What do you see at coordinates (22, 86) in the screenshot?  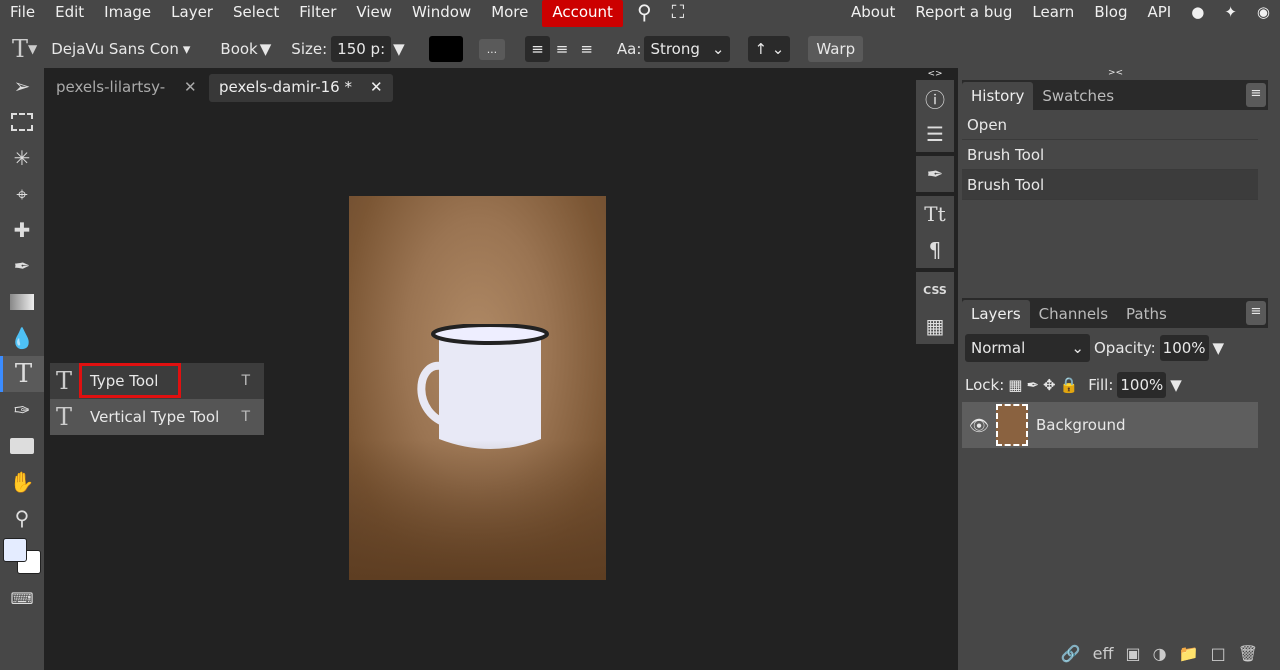 I see `move-tool-icon: ➢` at bounding box center [22, 86].